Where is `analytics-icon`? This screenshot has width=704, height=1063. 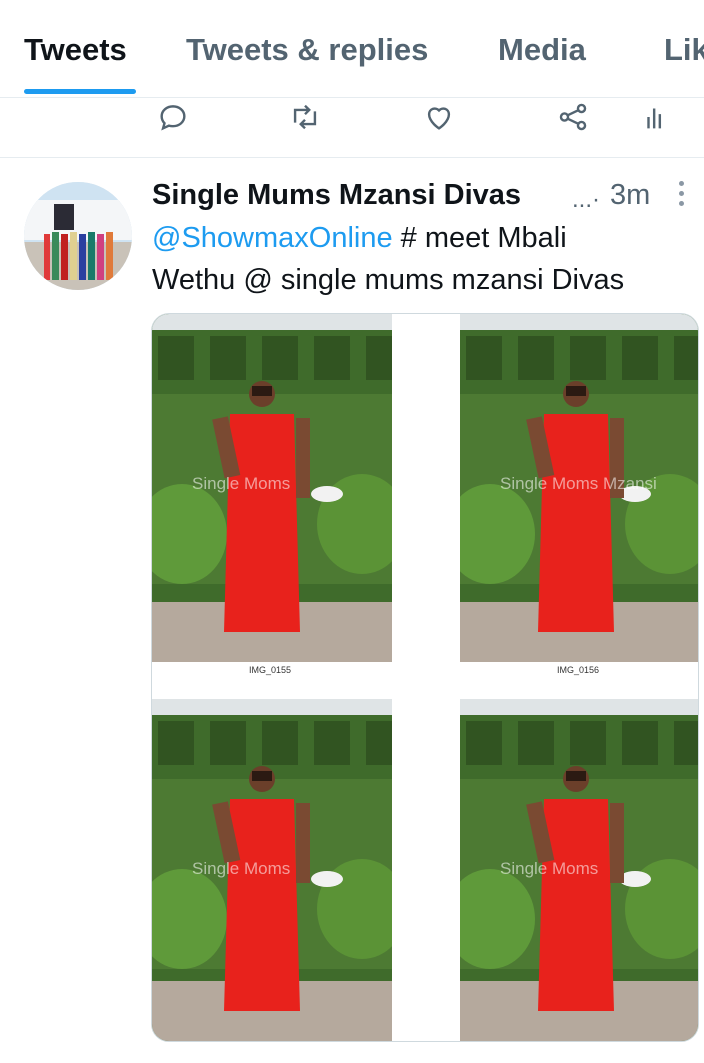 analytics-icon is located at coordinates (658, 118).